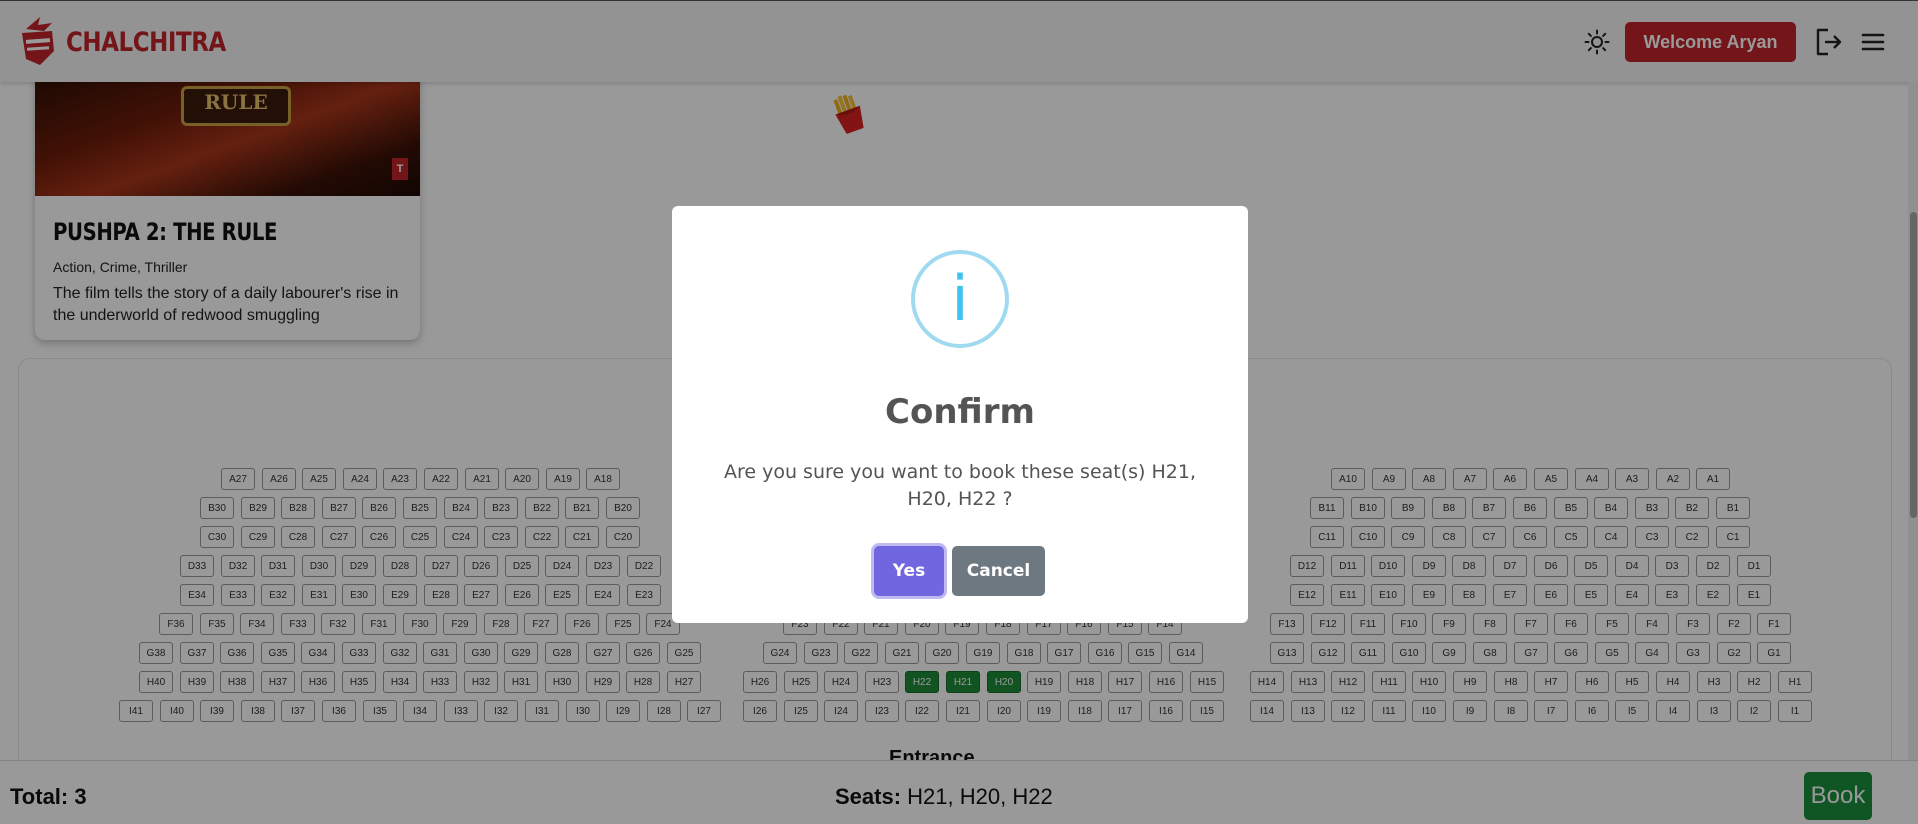  I want to click on confirm-cancel-button: Cancel, so click(998, 571).